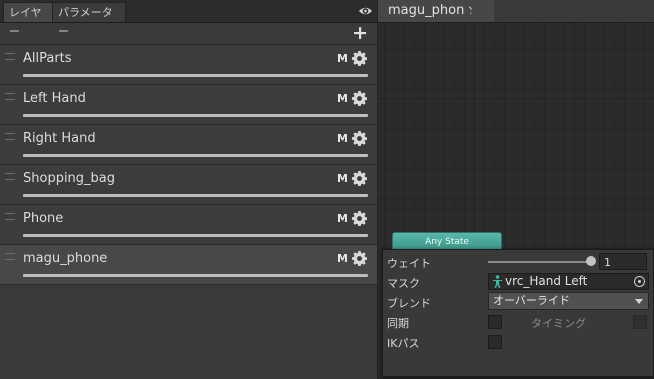  What do you see at coordinates (495, 342) in the screenshot?
I see `ik-pass-checkbox` at bounding box center [495, 342].